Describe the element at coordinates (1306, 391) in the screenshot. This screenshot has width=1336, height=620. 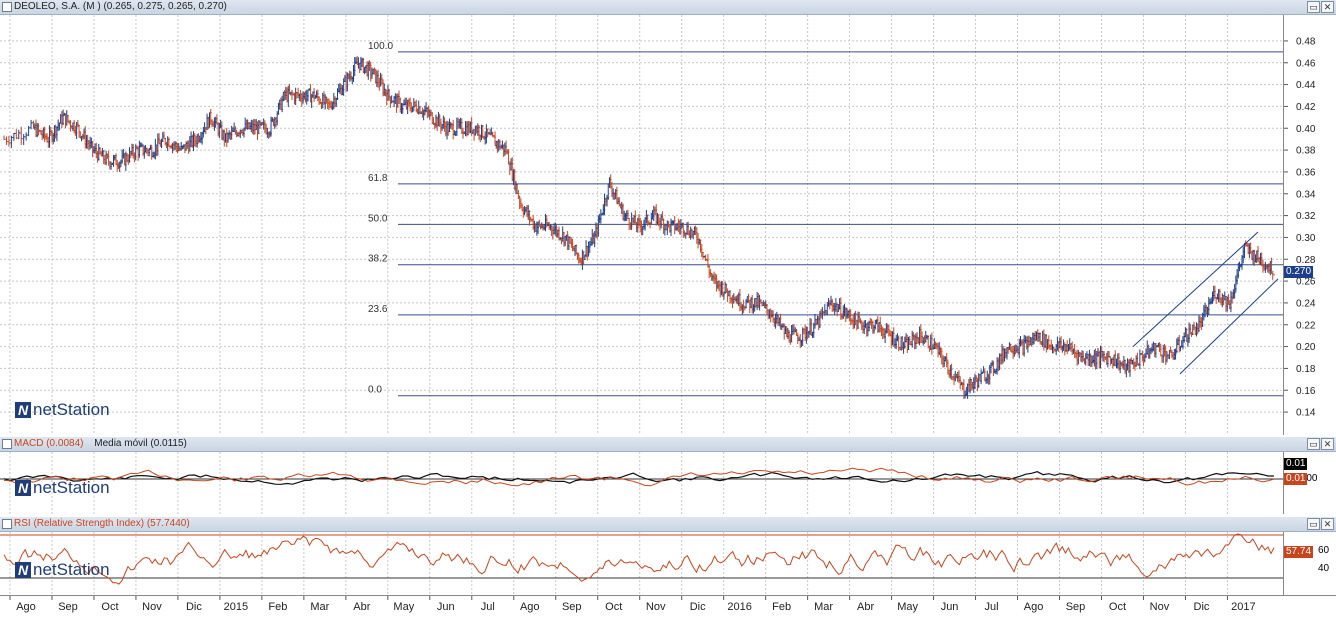
I see `y-tick-label: 0.16` at that location.